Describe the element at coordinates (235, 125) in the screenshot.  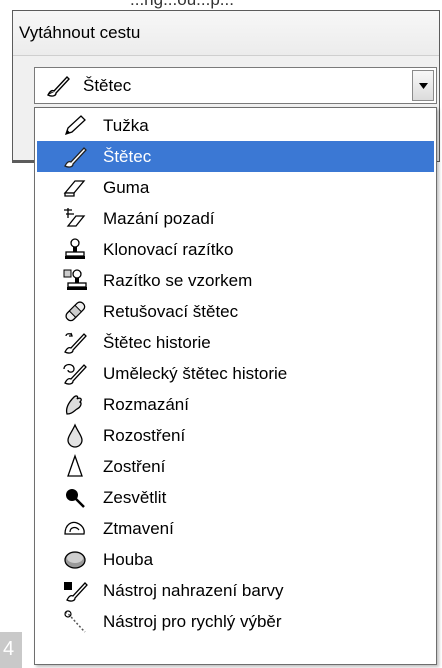
I see `dropdown-item-tuzka: Tužka` at that location.